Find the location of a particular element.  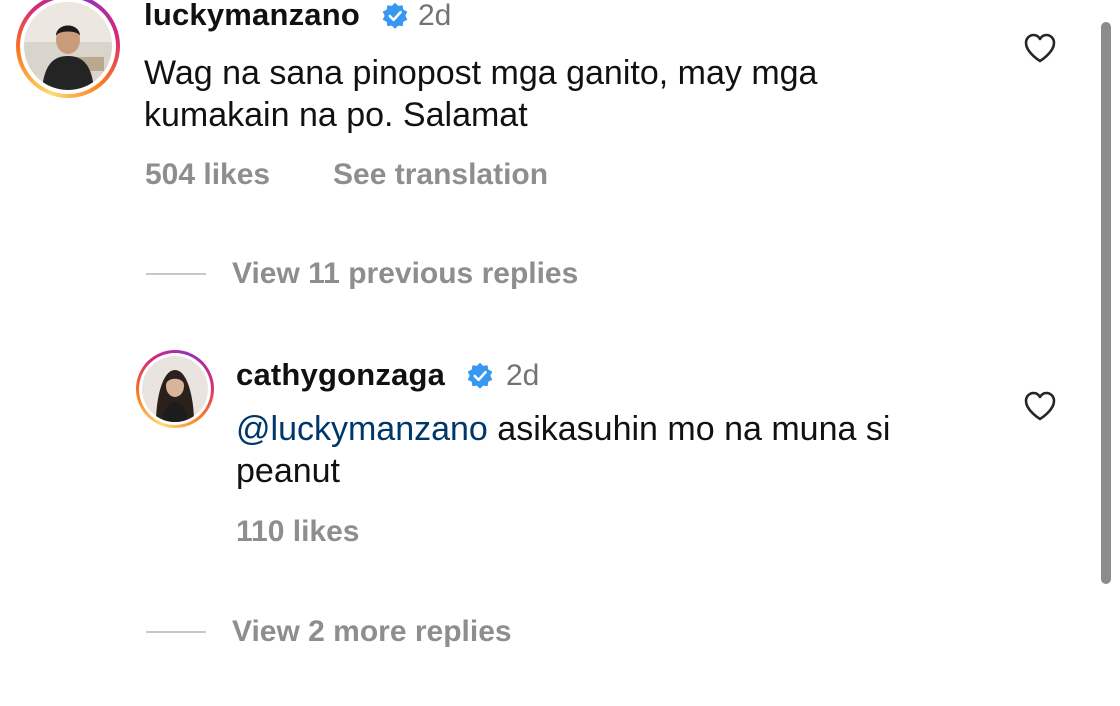

avatar is located at coordinates (68, 49).